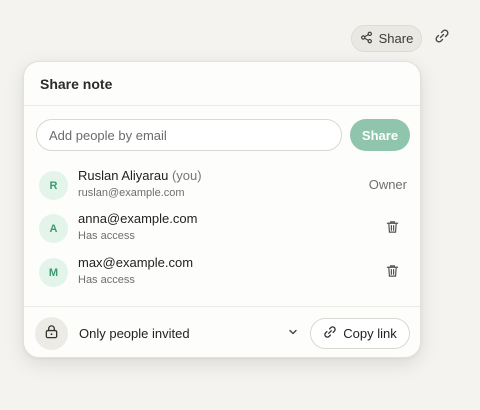 Image resolution: width=480 pixels, height=410 pixels. I want to click on avatar: M, so click(53, 272).